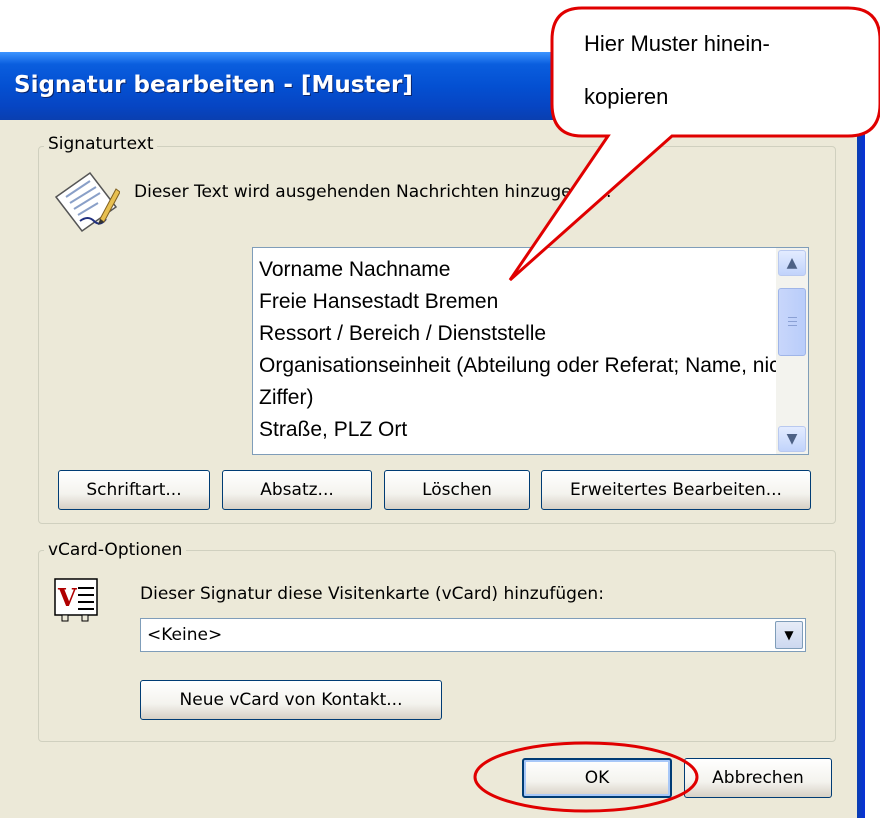  What do you see at coordinates (626, 96) in the screenshot?
I see `callout-text-line2: kopieren` at bounding box center [626, 96].